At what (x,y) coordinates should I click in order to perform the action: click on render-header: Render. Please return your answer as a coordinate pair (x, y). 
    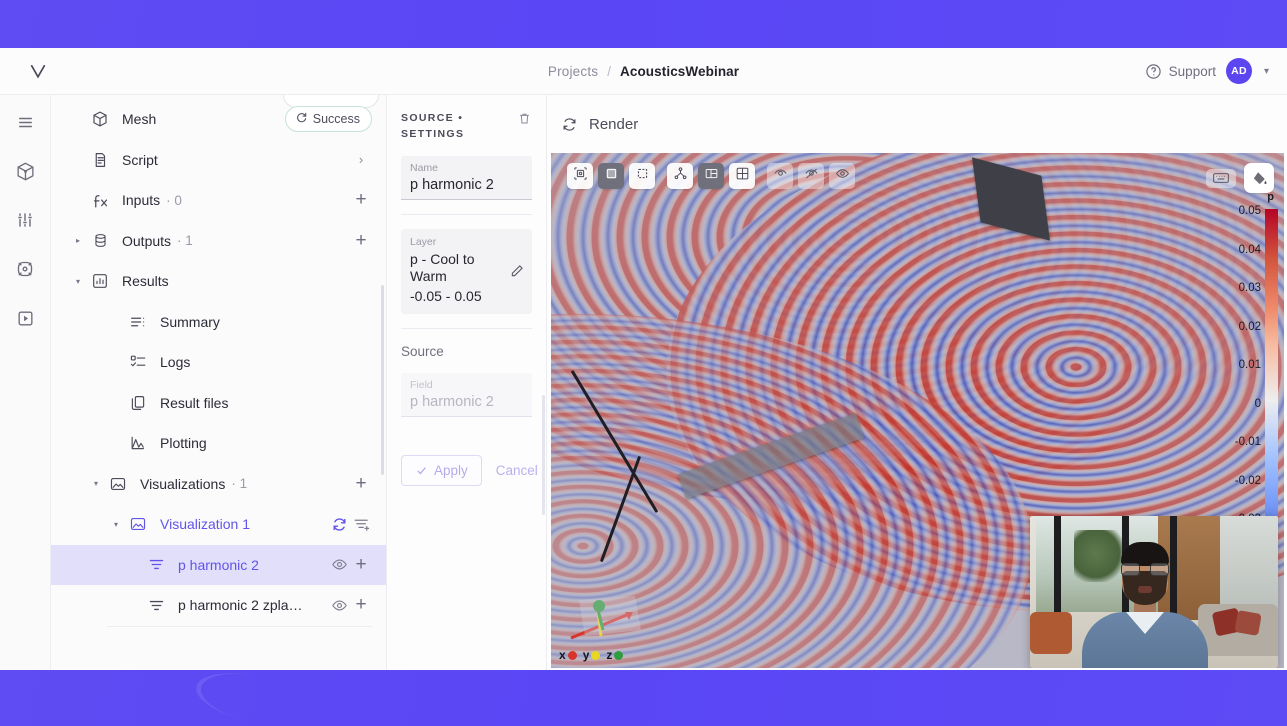
    Looking at the image, I should click on (917, 124).